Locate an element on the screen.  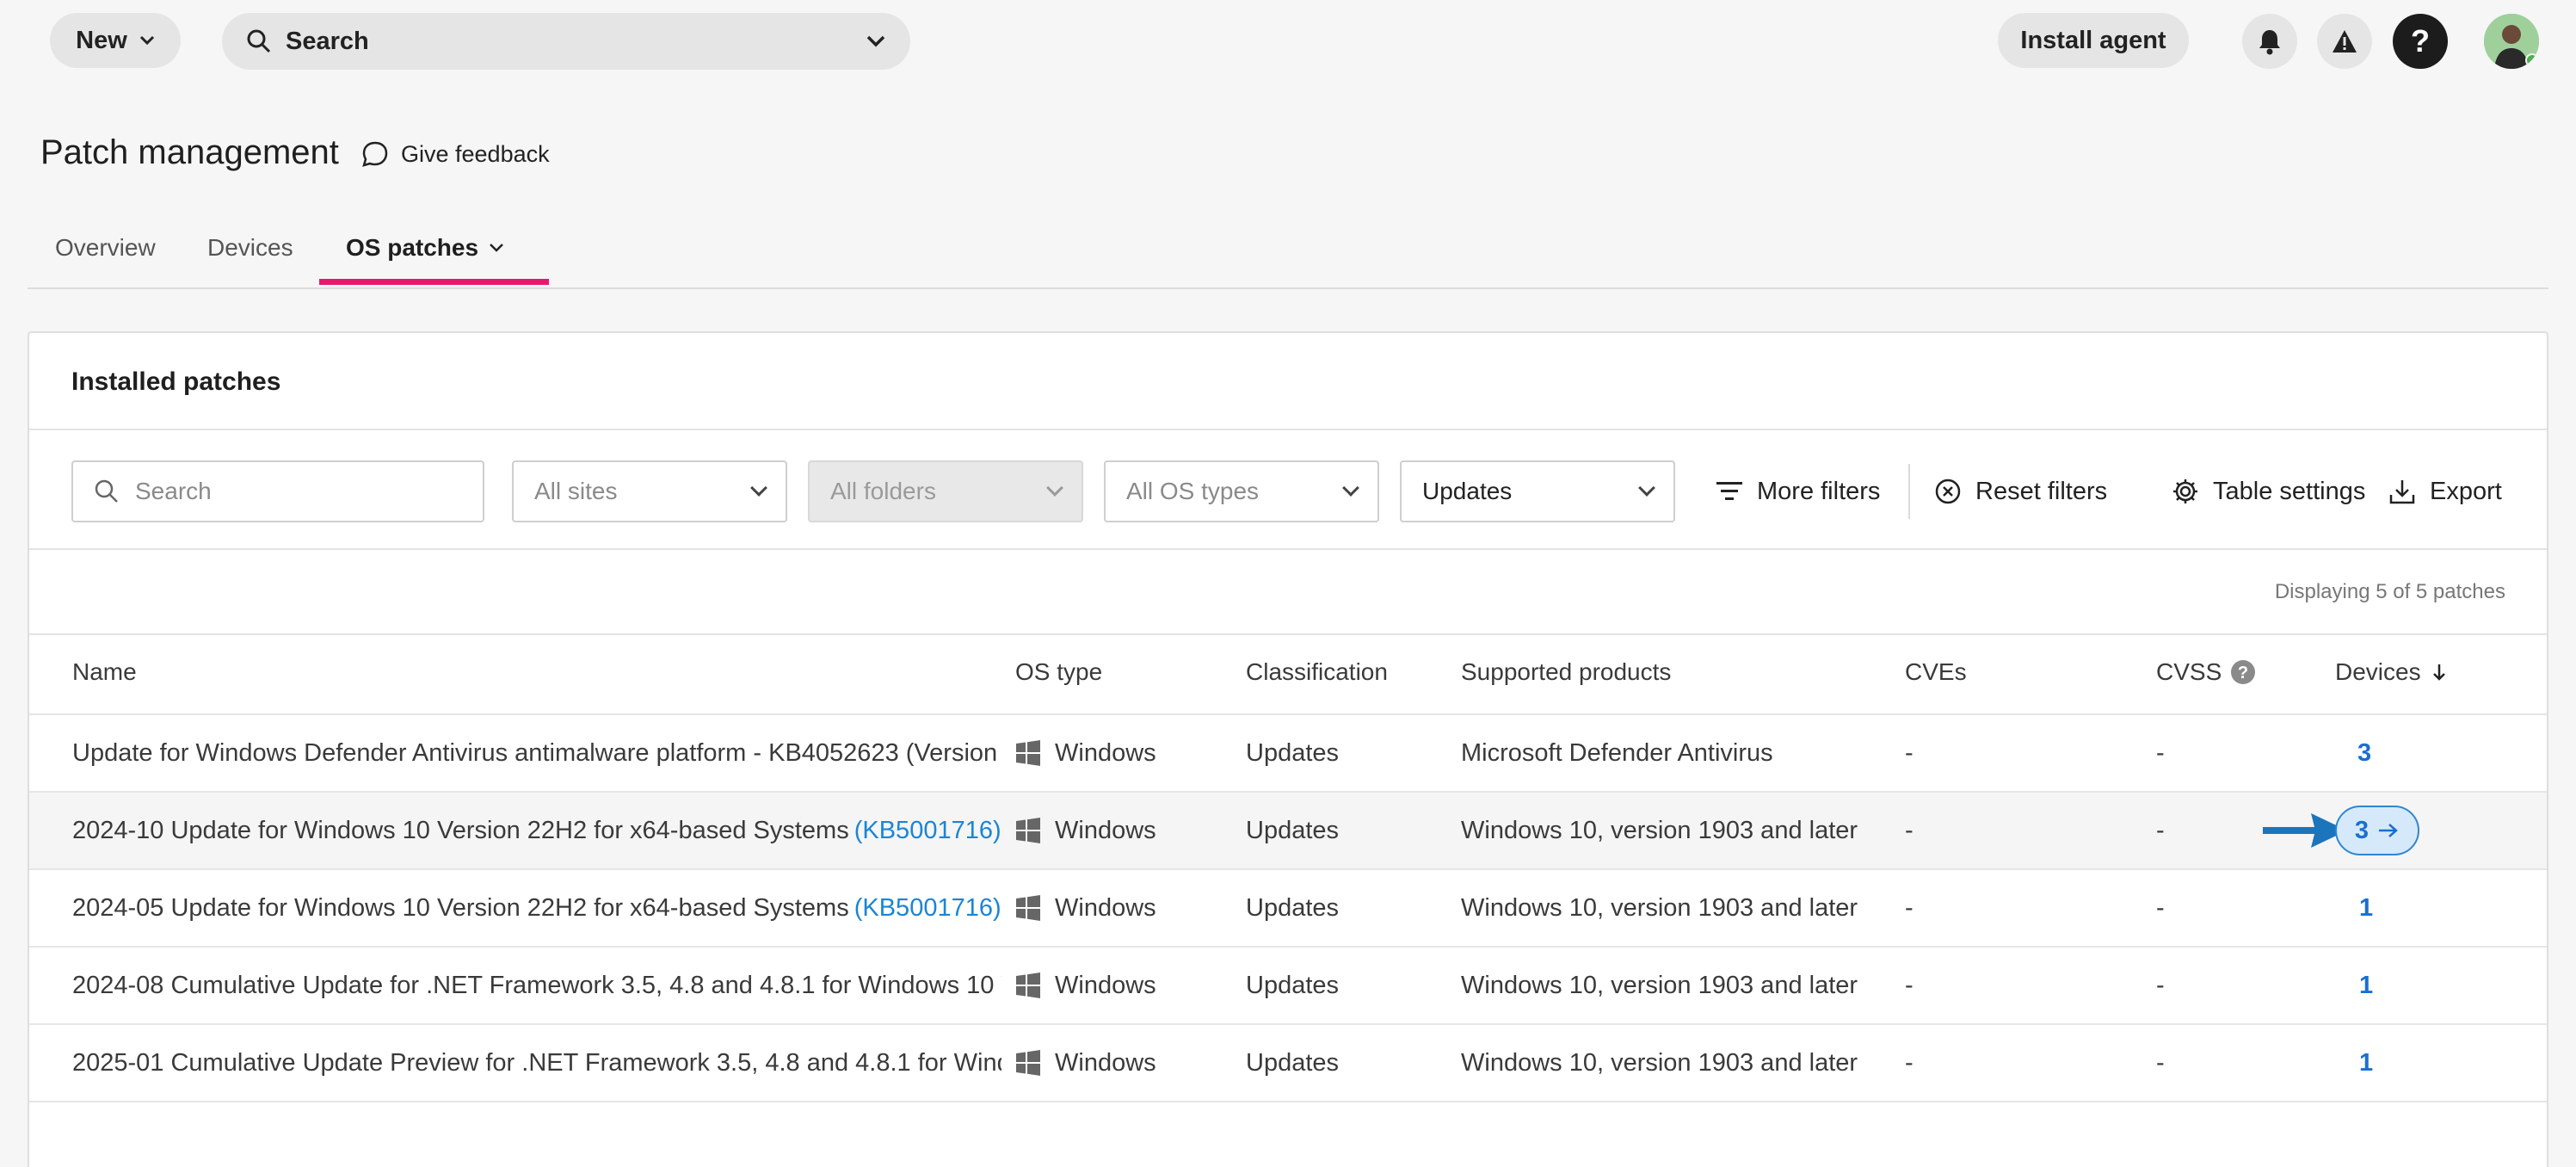
table-search-input: Search is located at coordinates (277, 491).